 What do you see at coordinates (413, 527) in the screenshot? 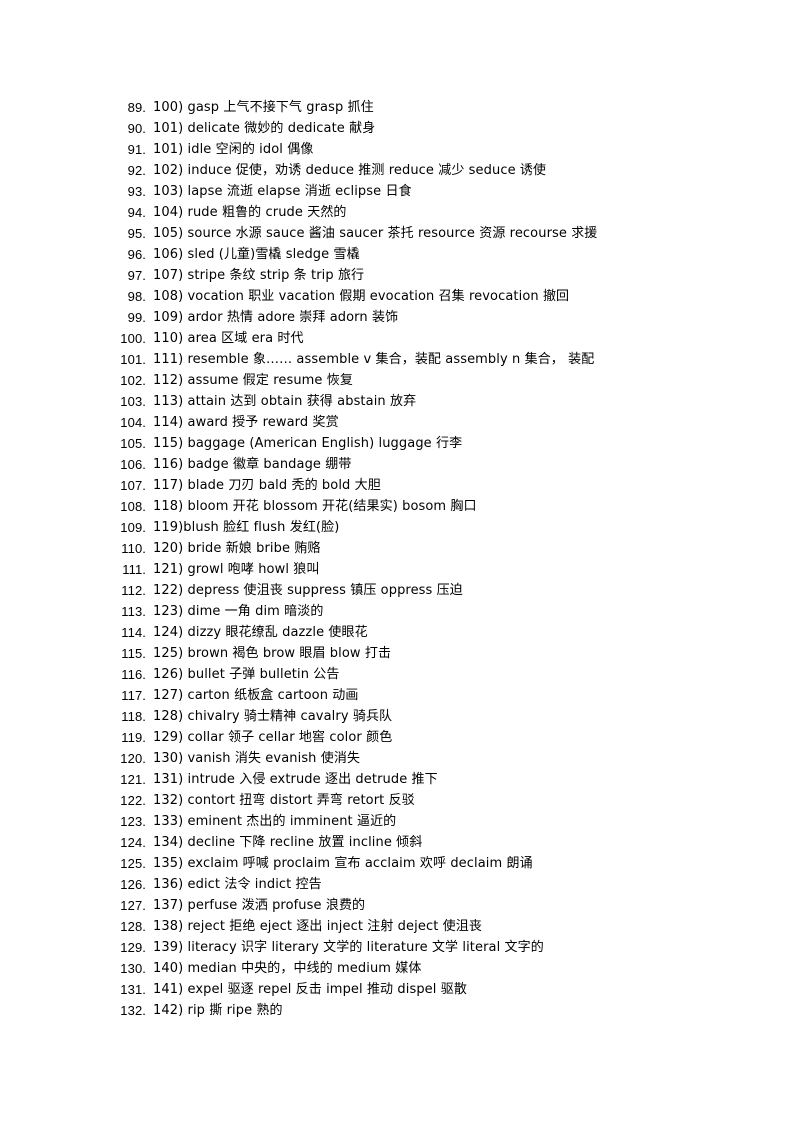
I see `word-list-item: 109. 119)blush 脸红 flush 发红(脸)` at bounding box center [413, 527].